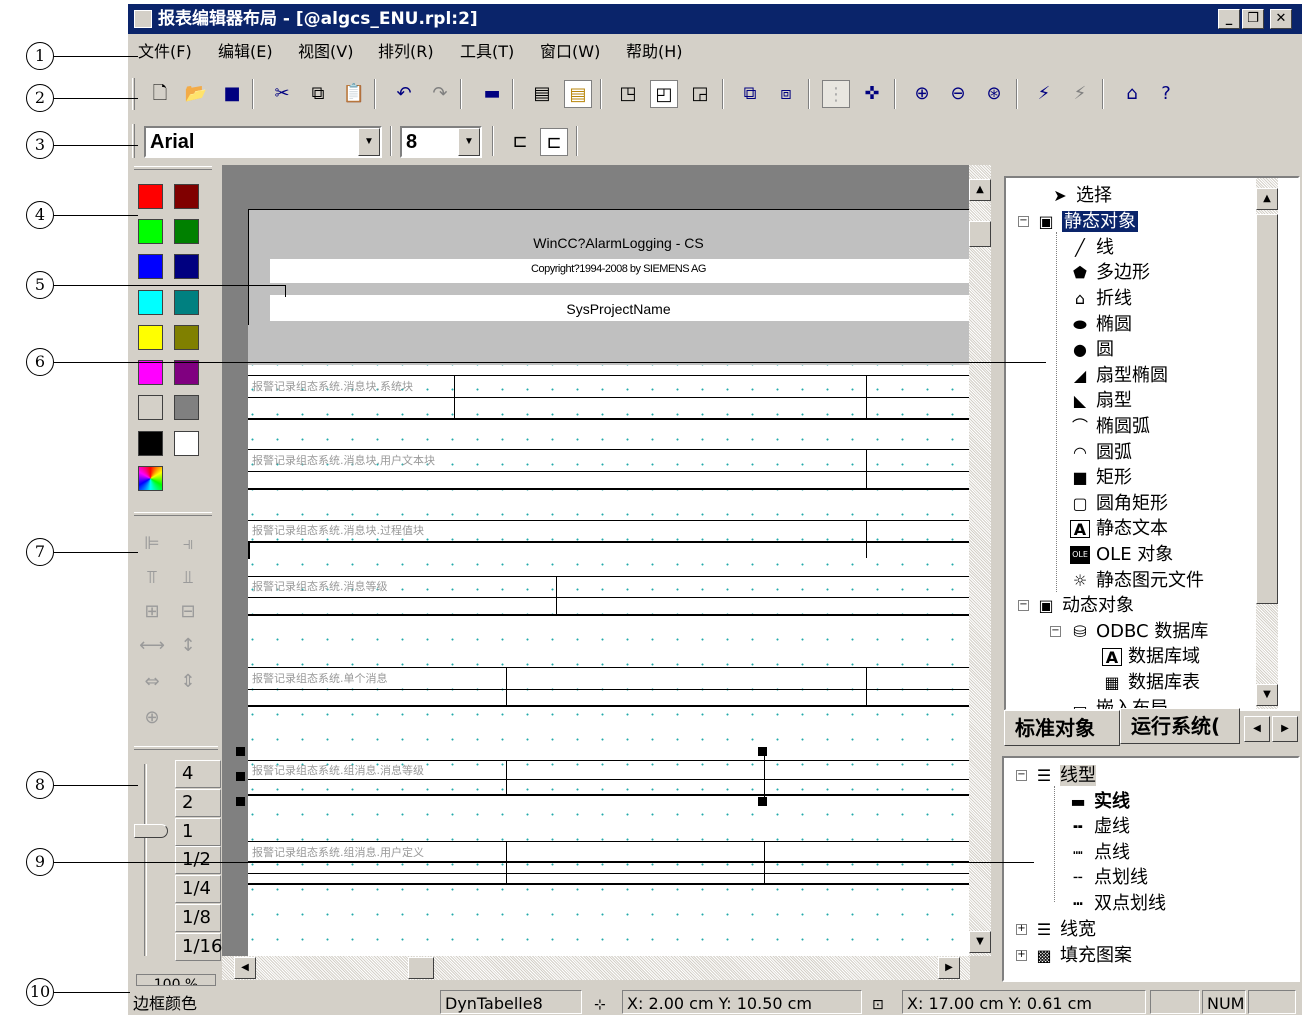 The height and width of the screenshot is (1018, 1302). What do you see at coordinates (263, 142) in the screenshot?
I see `font-name-select: Arial ▼` at bounding box center [263, 142].